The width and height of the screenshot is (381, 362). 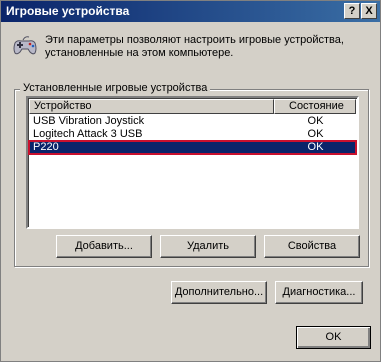 I want to click on window-title: Игровые устройства, so click(x=68, y=11).